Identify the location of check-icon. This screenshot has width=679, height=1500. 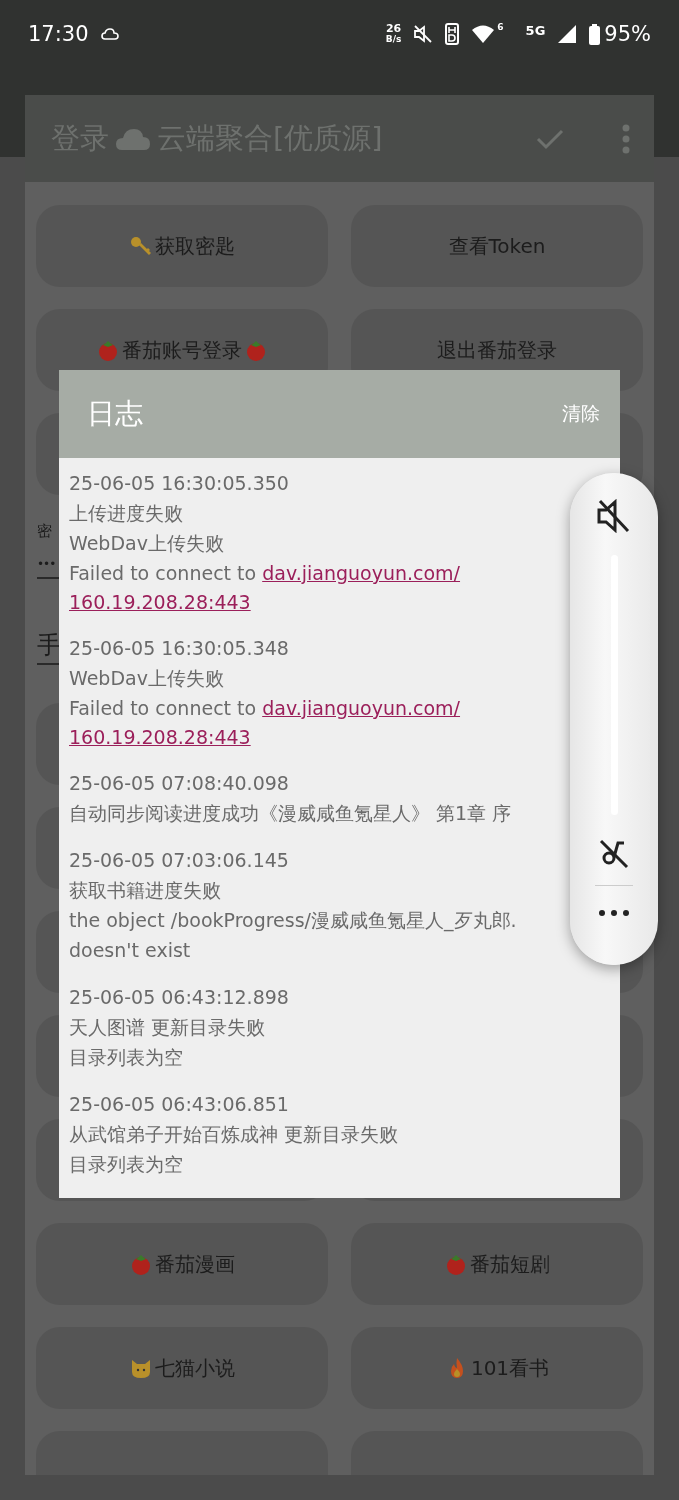
(550, 138).